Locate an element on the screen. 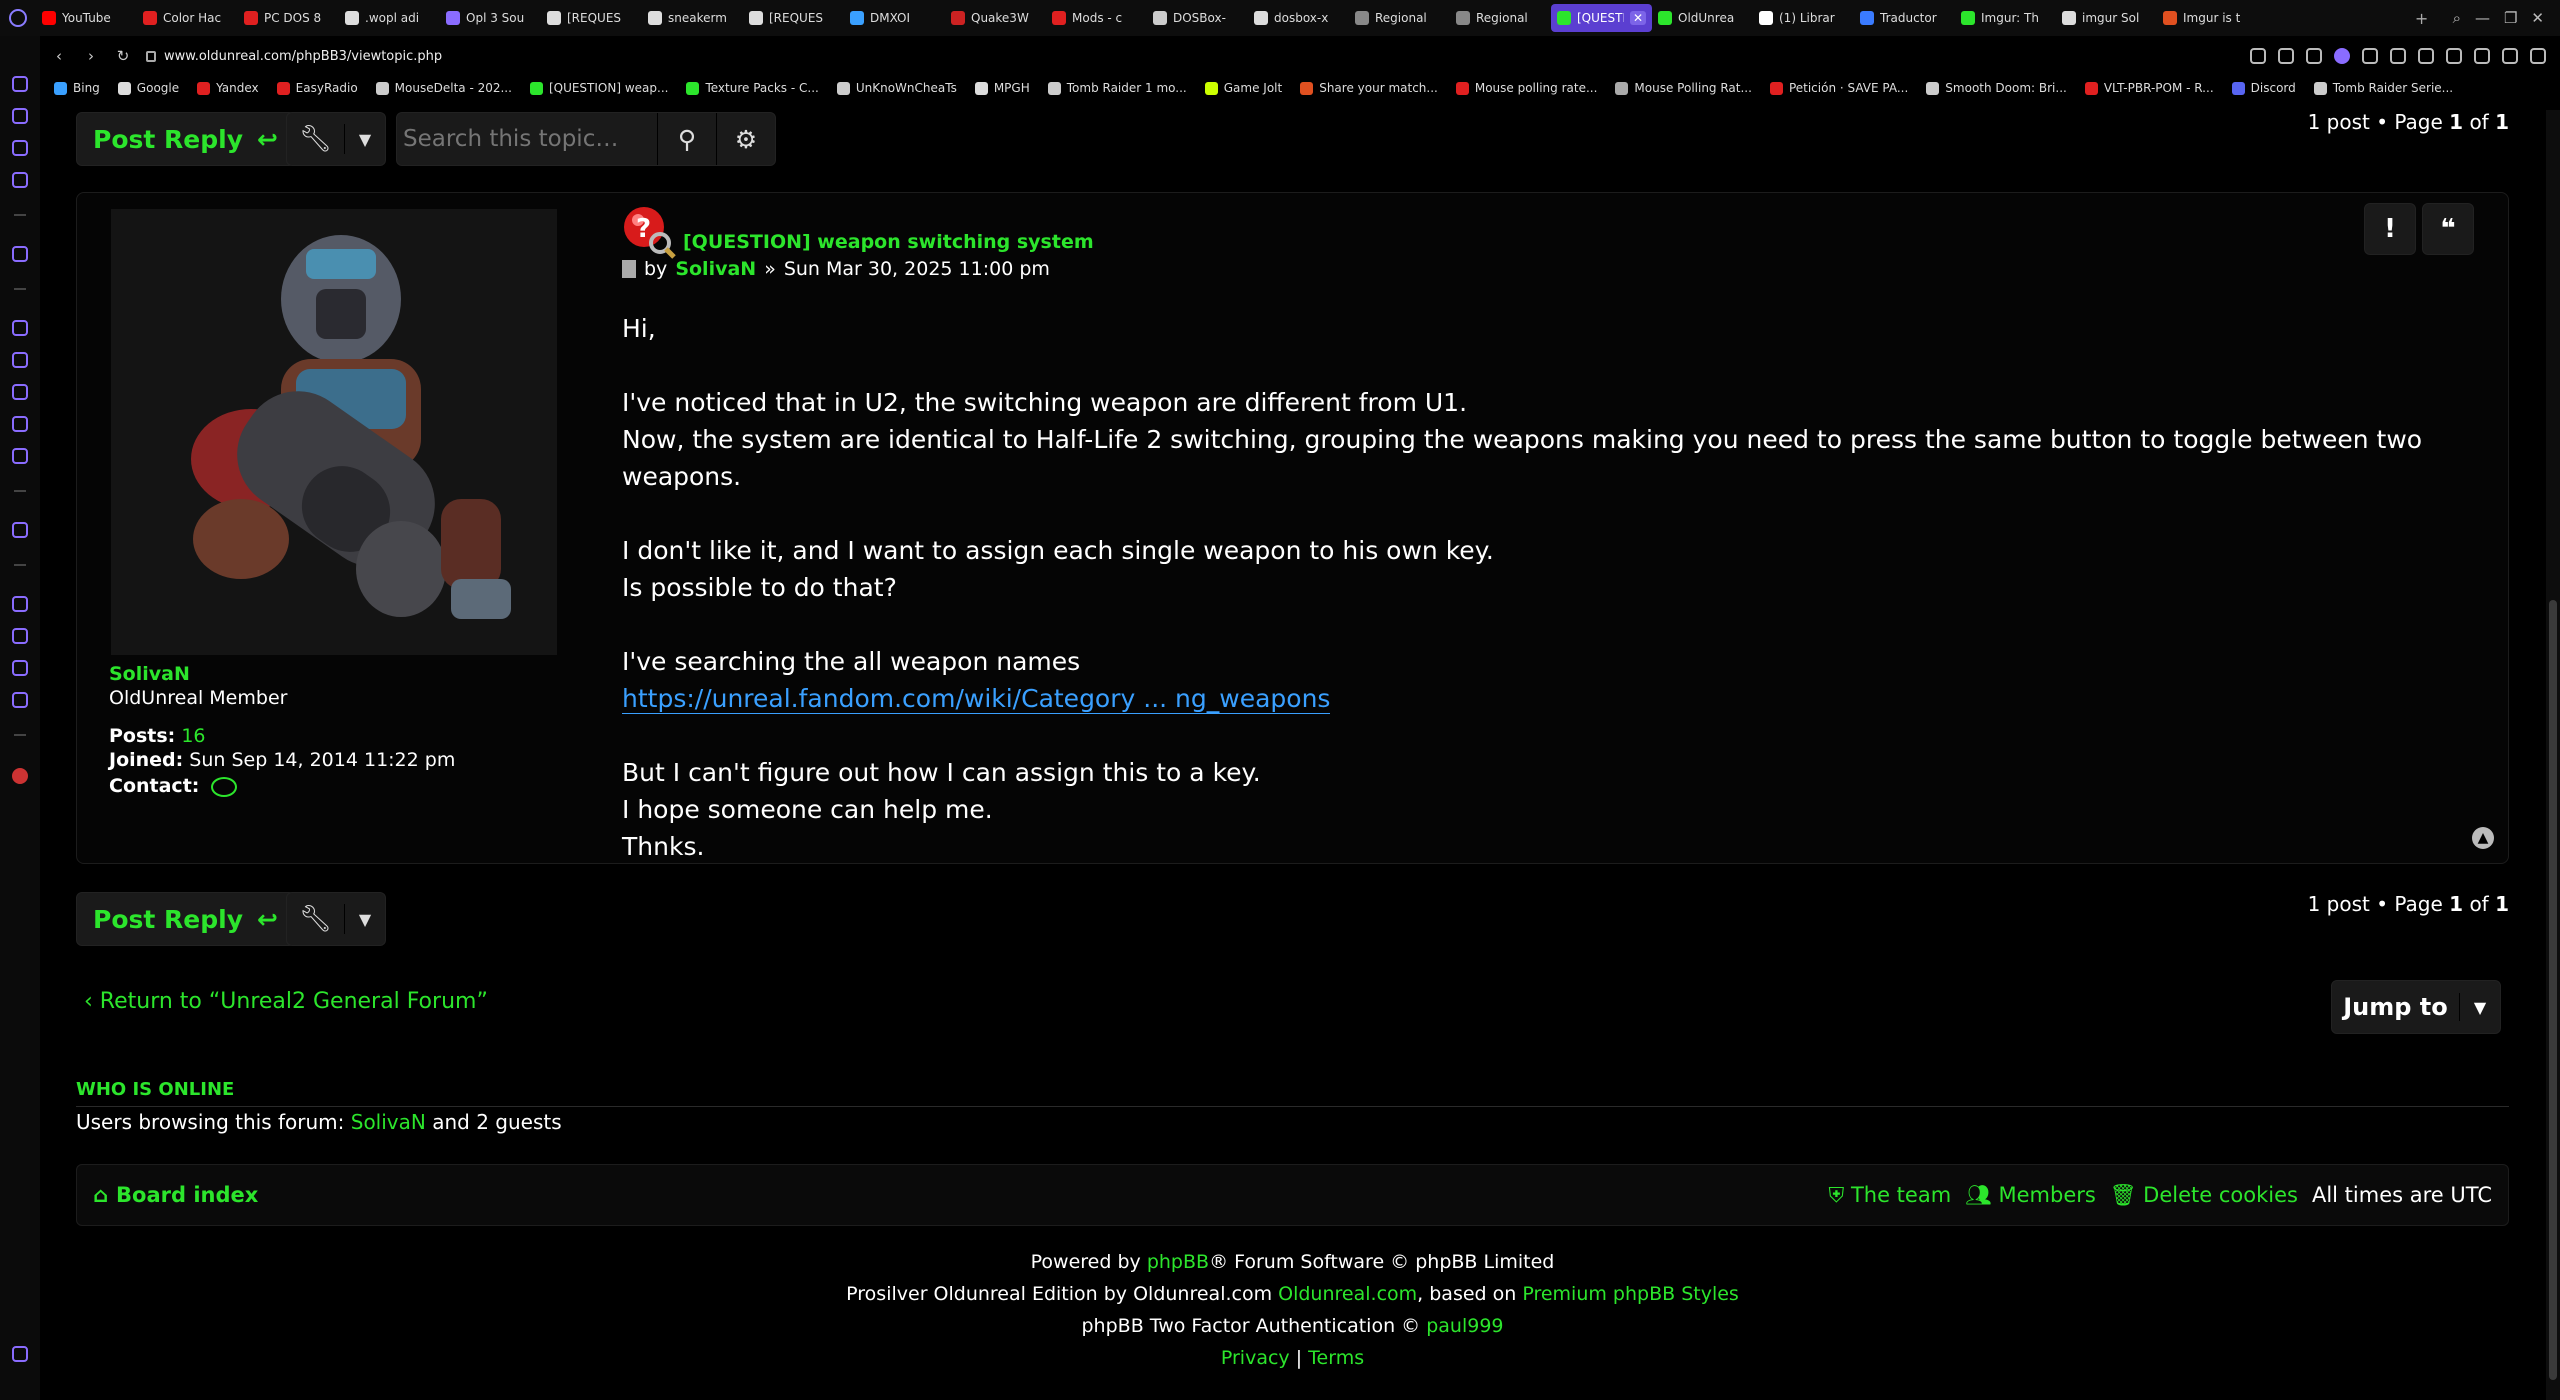 This screenshot has height=1400, width=2560. bookmark-item: MPGH is located at coordinates (1002, 88).